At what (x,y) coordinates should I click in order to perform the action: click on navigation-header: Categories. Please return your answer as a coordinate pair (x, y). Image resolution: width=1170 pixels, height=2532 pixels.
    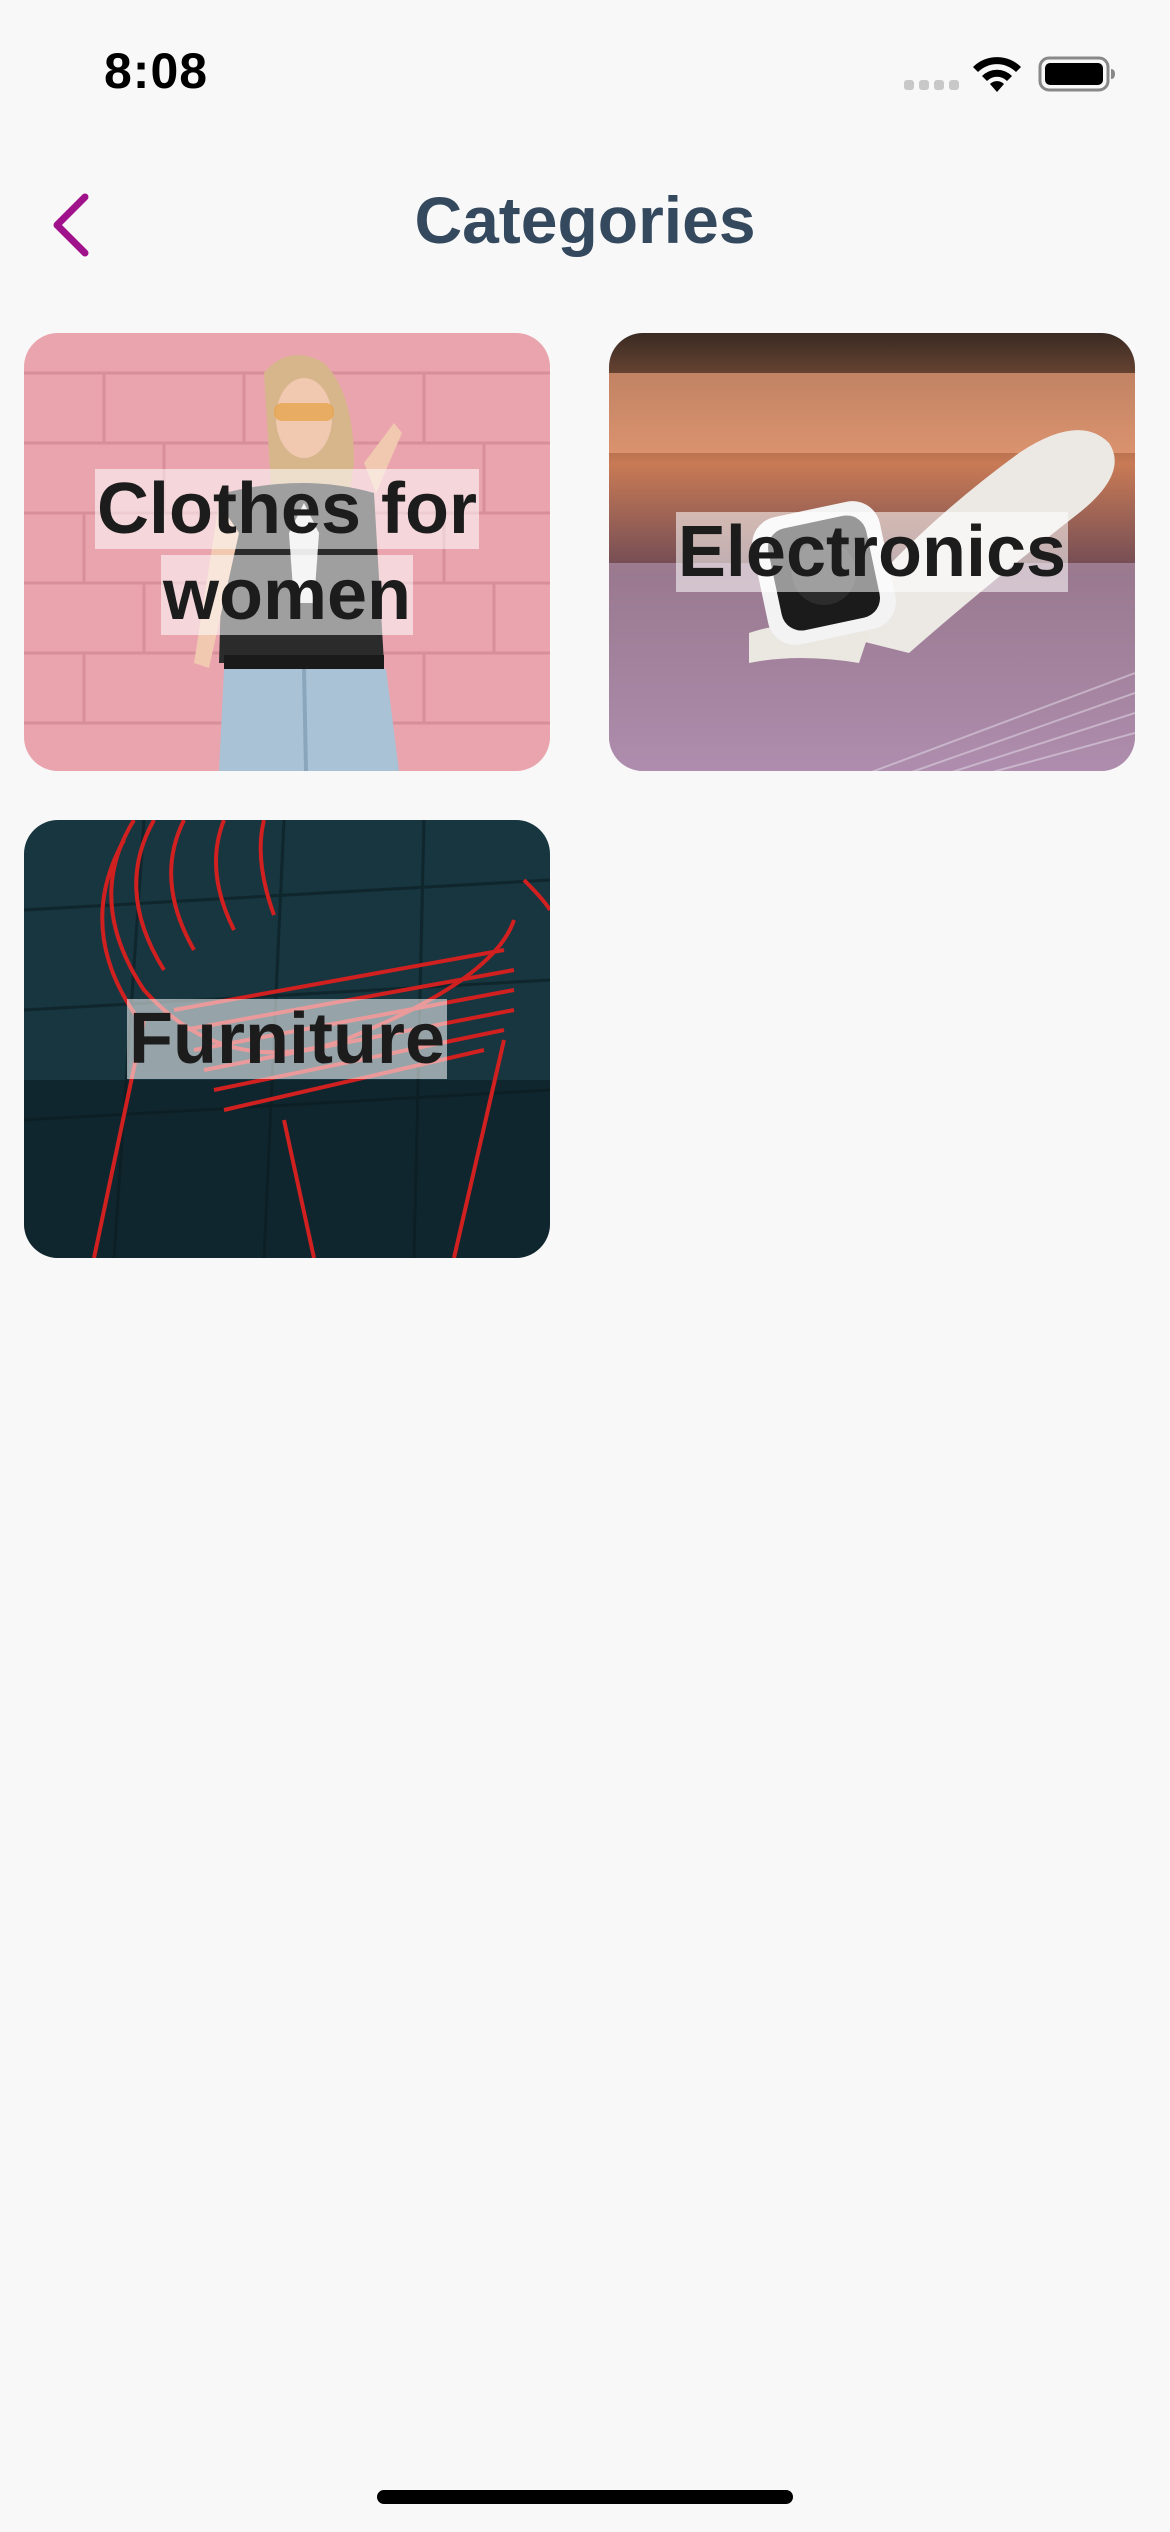
    Looking at the image, I should click on (585, 225).